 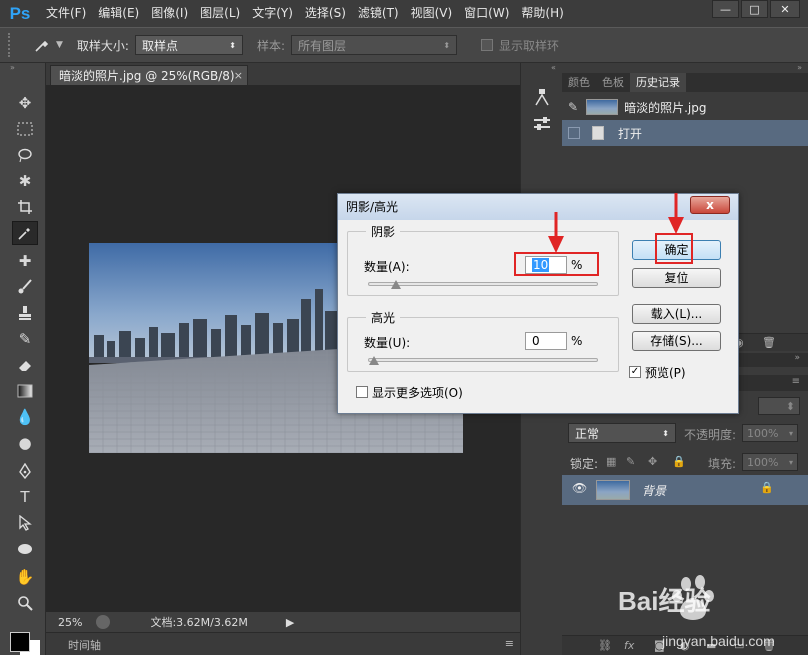 What do you see at coordinates (542, 13) in the screenshot?
I see `menu-help: 帮助(H)` at bounding box center [542, 13].